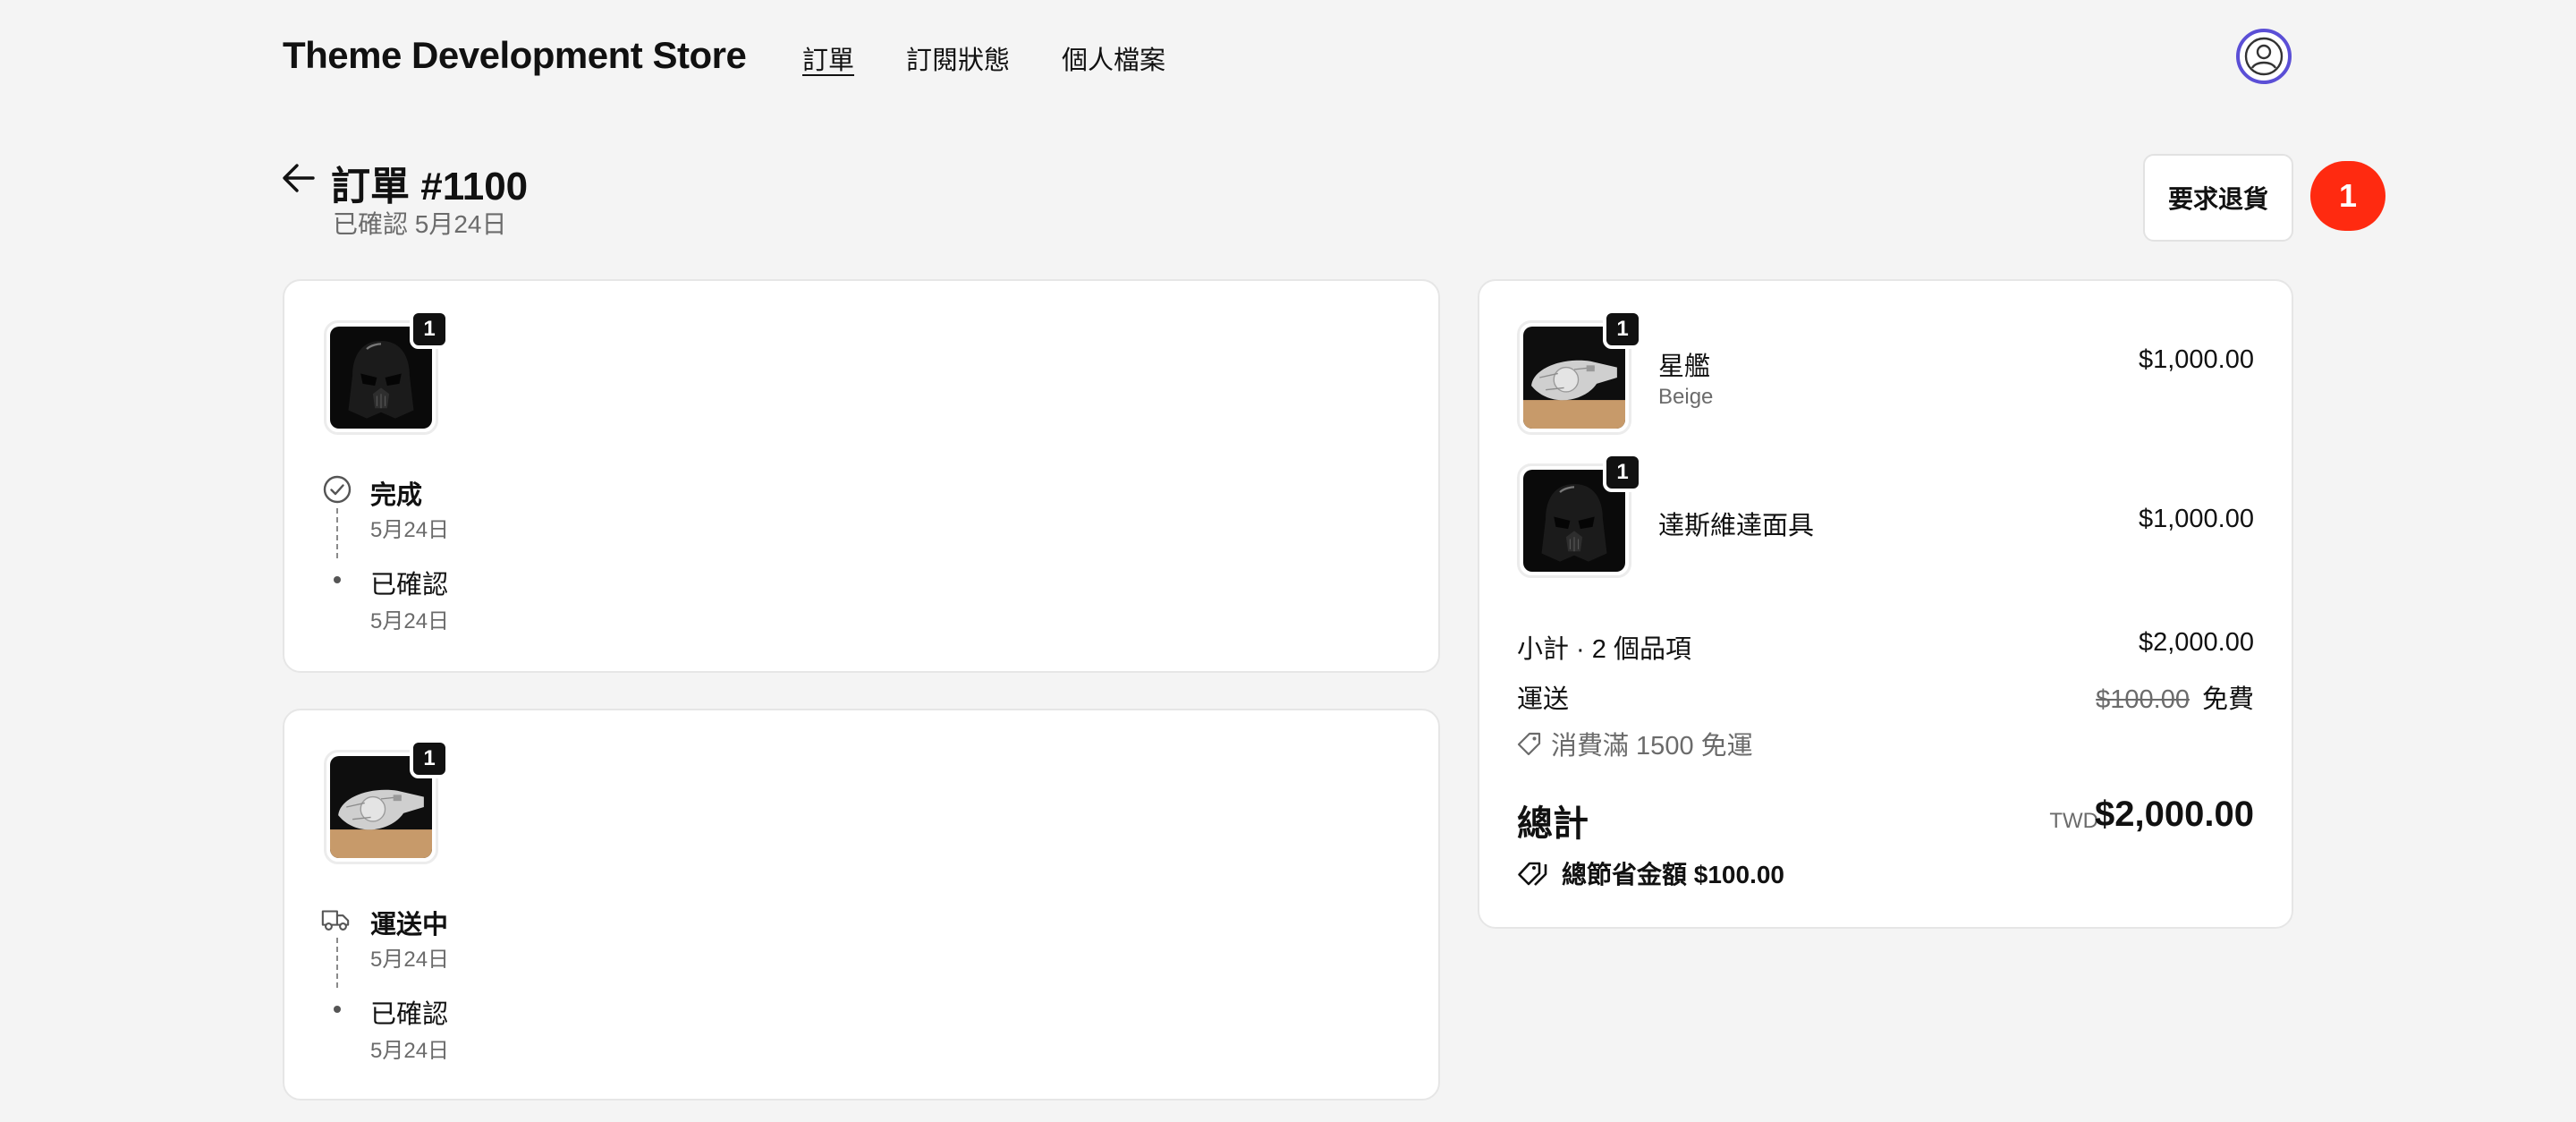 The image size is (2576, 1122). What do you see at coordinates (335, 920) in the screenshot?
I see `delivery-truck-icon` at bounding box center [335, 920].